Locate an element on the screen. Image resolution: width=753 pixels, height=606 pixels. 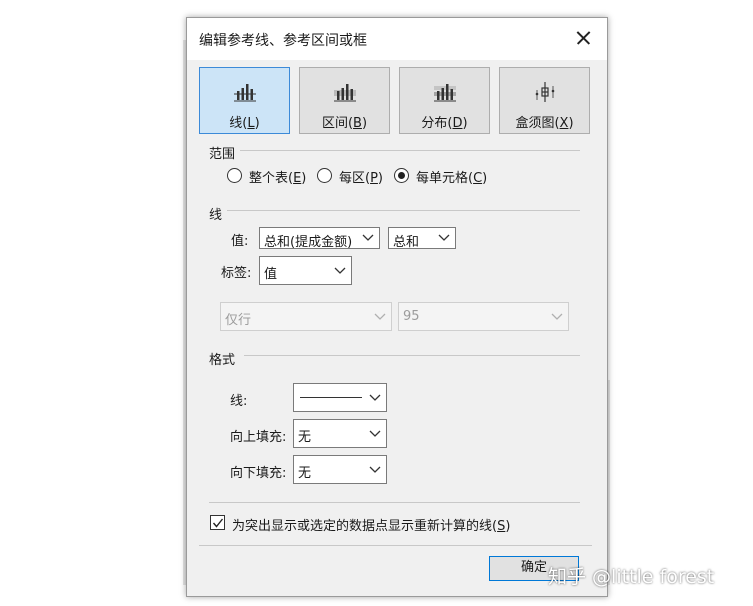
format-line-label: 线: is located at coordinates (239, 401).